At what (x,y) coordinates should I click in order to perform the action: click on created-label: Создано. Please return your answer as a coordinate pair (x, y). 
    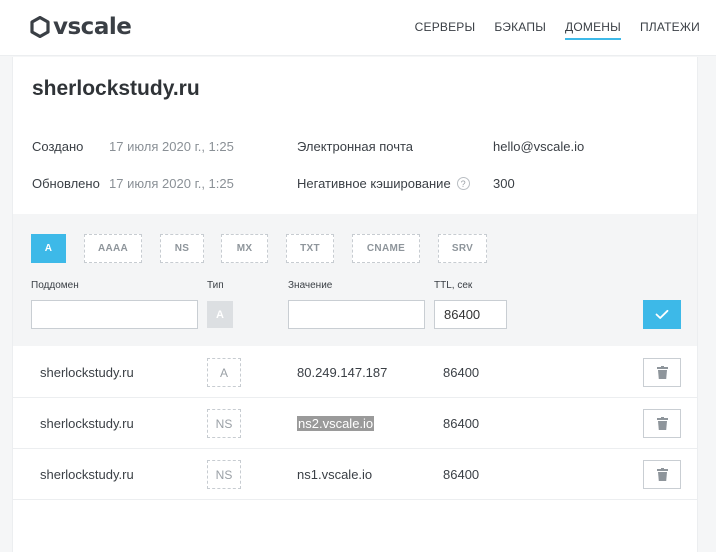
    Looking at the image, I should click on (58, 146).